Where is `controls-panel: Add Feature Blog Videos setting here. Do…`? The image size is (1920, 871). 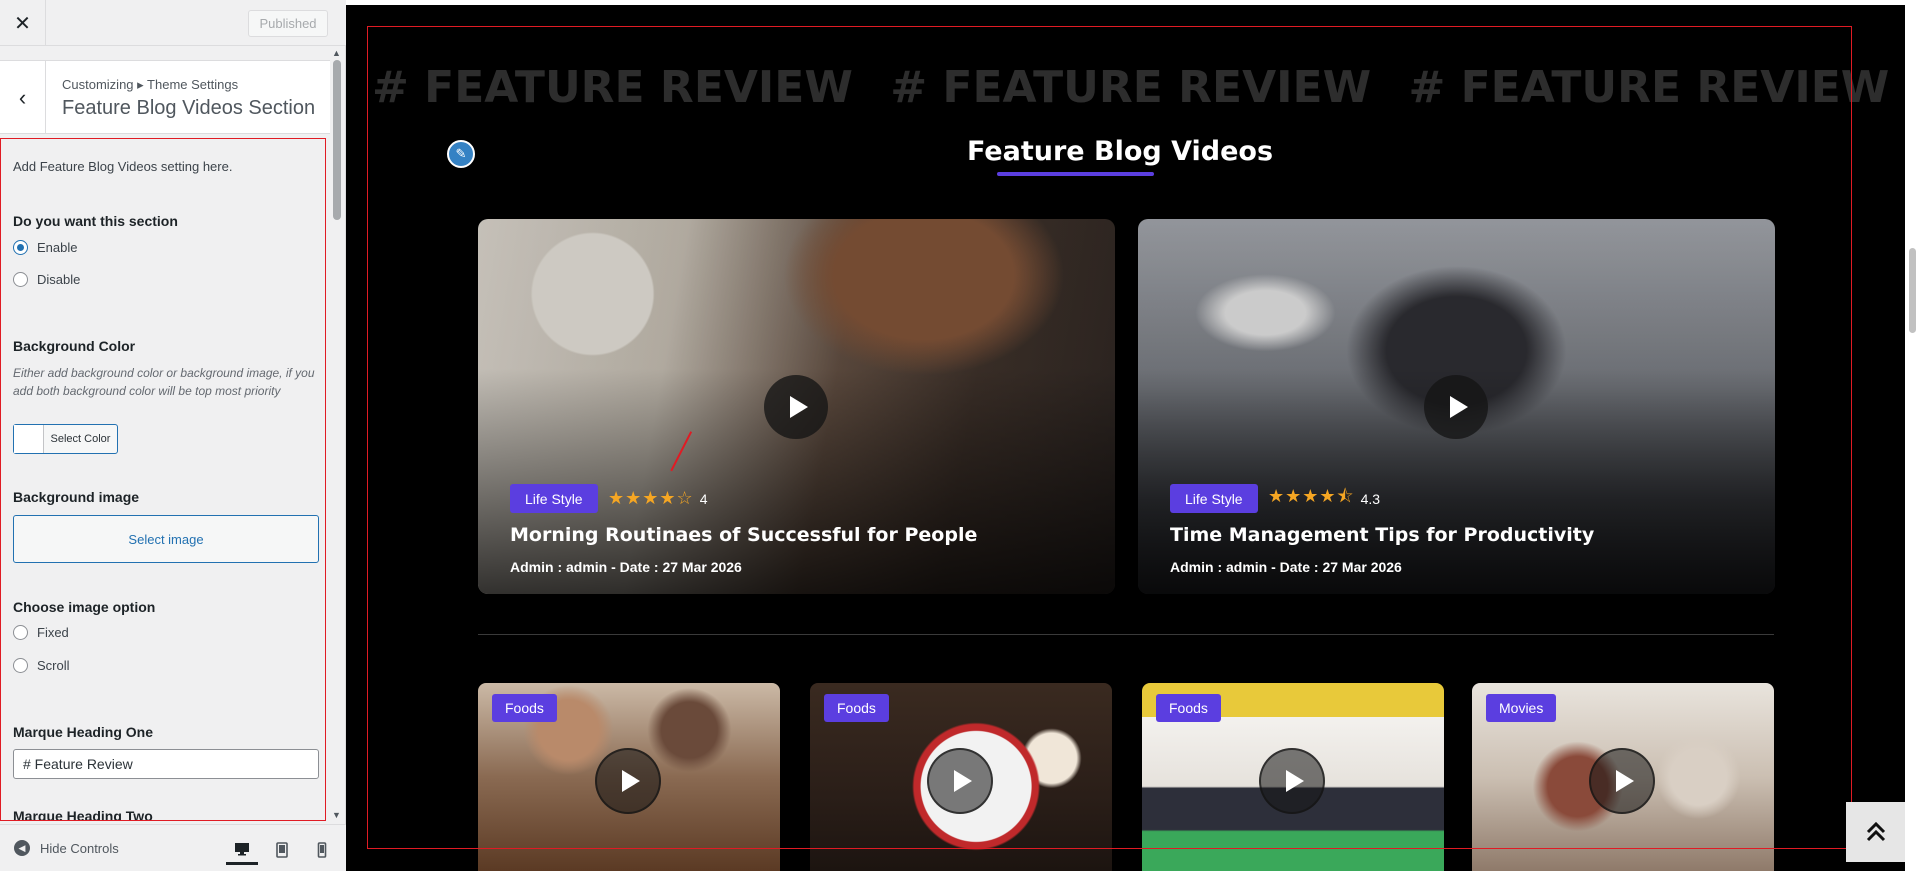
controls-panel: Add Feature Blog Videos setting here. Do… is located at coordinates (163, 479).